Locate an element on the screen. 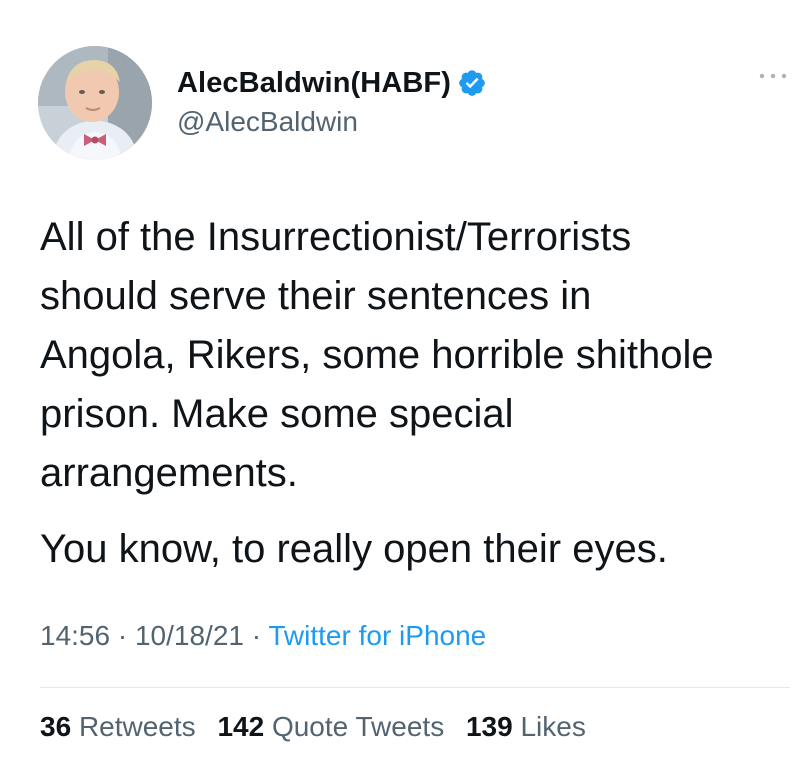  author-handle: @AlecBaldwin is located at coordinates (267, 122).